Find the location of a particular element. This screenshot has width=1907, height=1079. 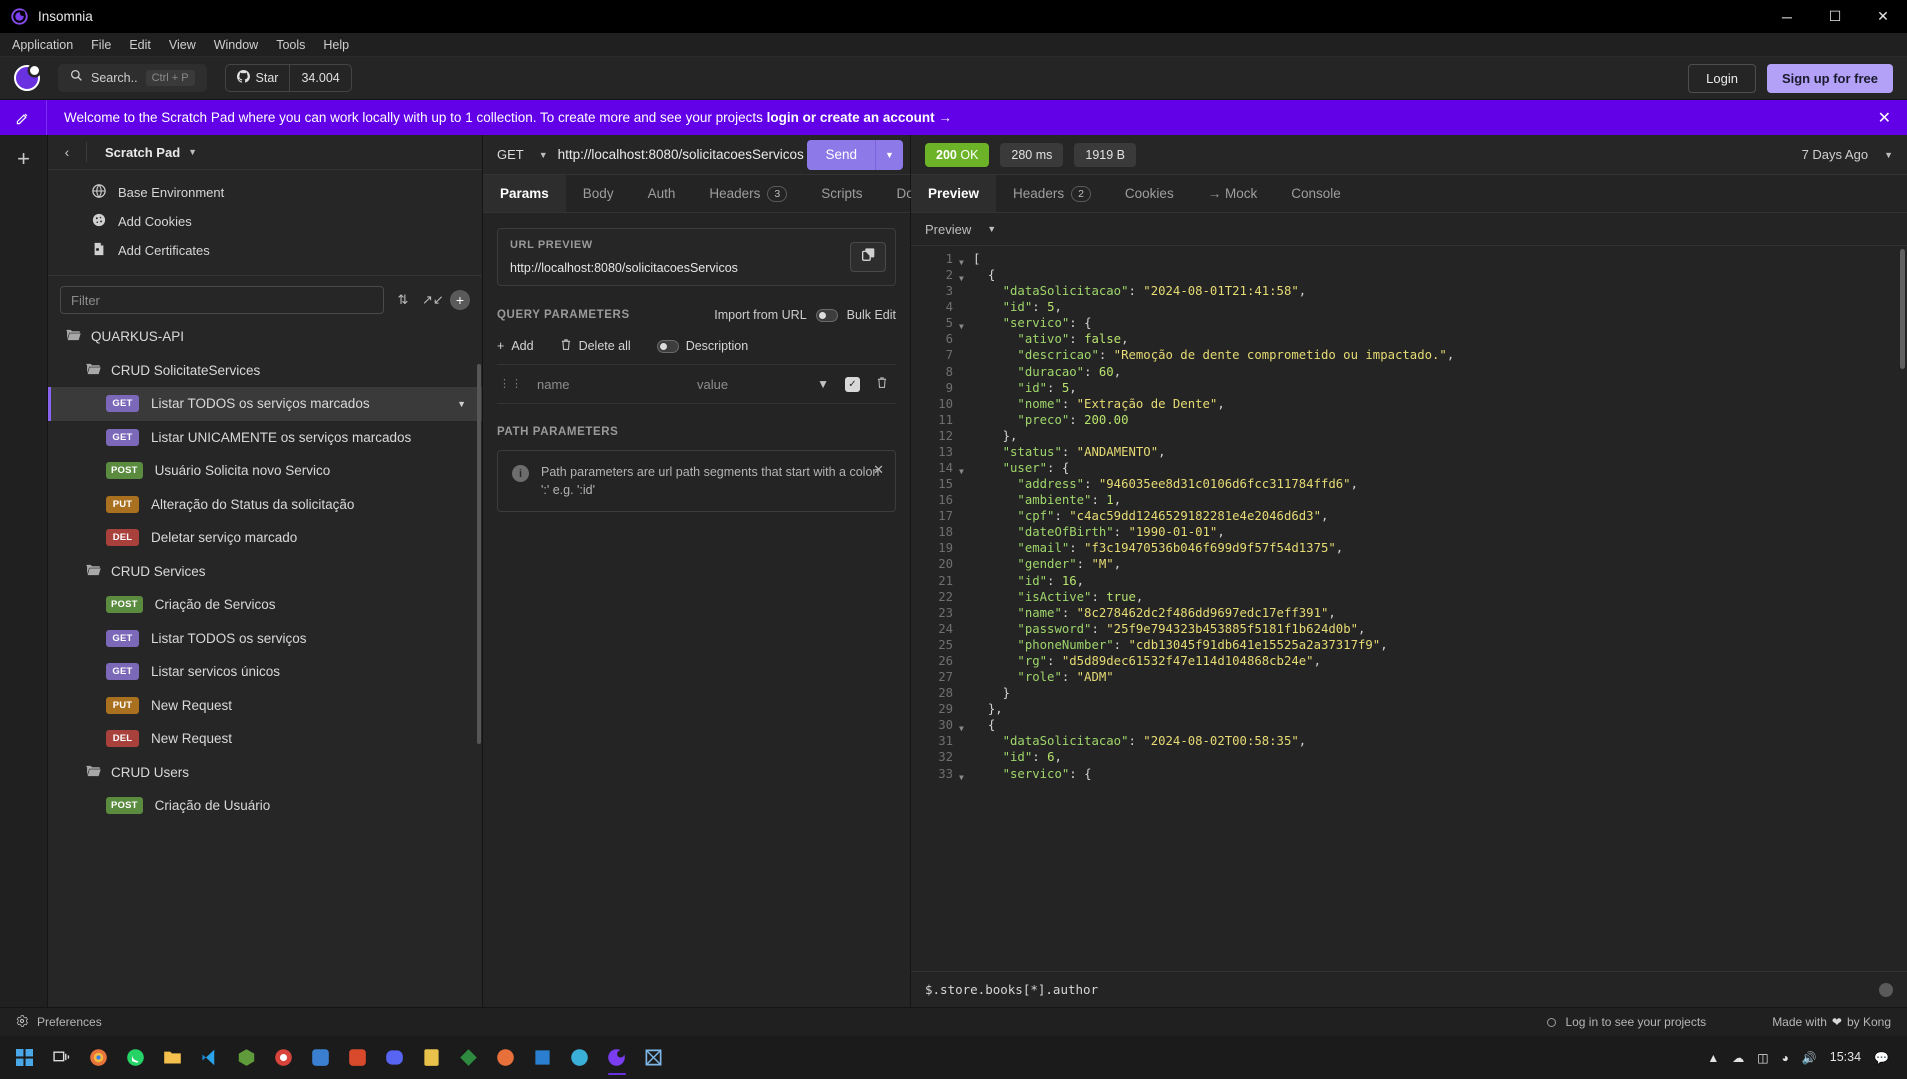

response-history-selector: 7 Days Ago ▼ is located at coordinates (1847, 154).